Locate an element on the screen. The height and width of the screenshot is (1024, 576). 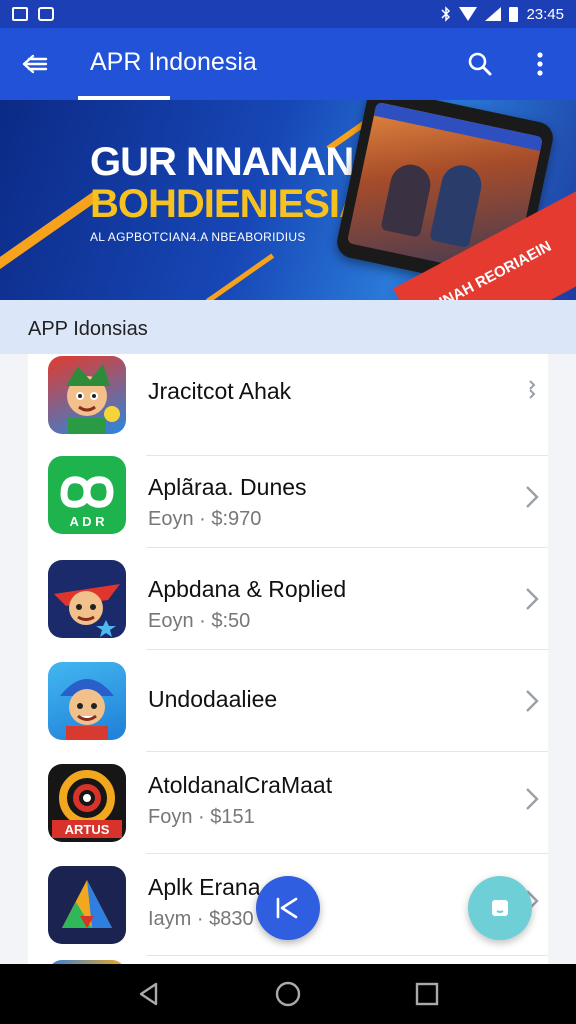
nav-back-button is located at coordinates (149, 994).